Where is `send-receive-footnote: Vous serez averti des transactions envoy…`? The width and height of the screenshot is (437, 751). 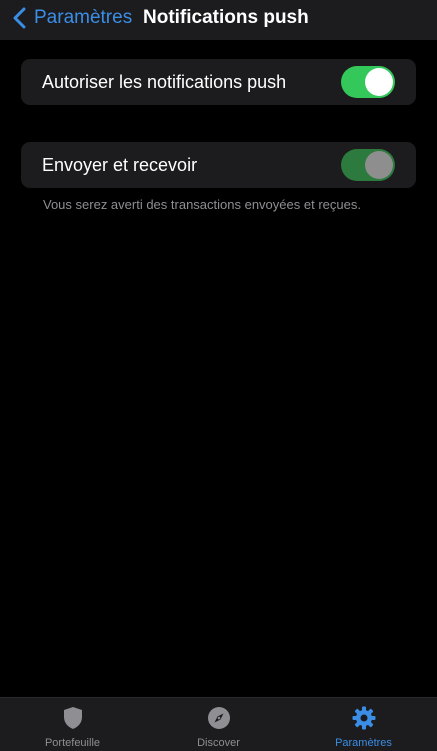 send-receive-footnote: Vous serez averti des transactions envoy… is located at coordinates (202, 204).